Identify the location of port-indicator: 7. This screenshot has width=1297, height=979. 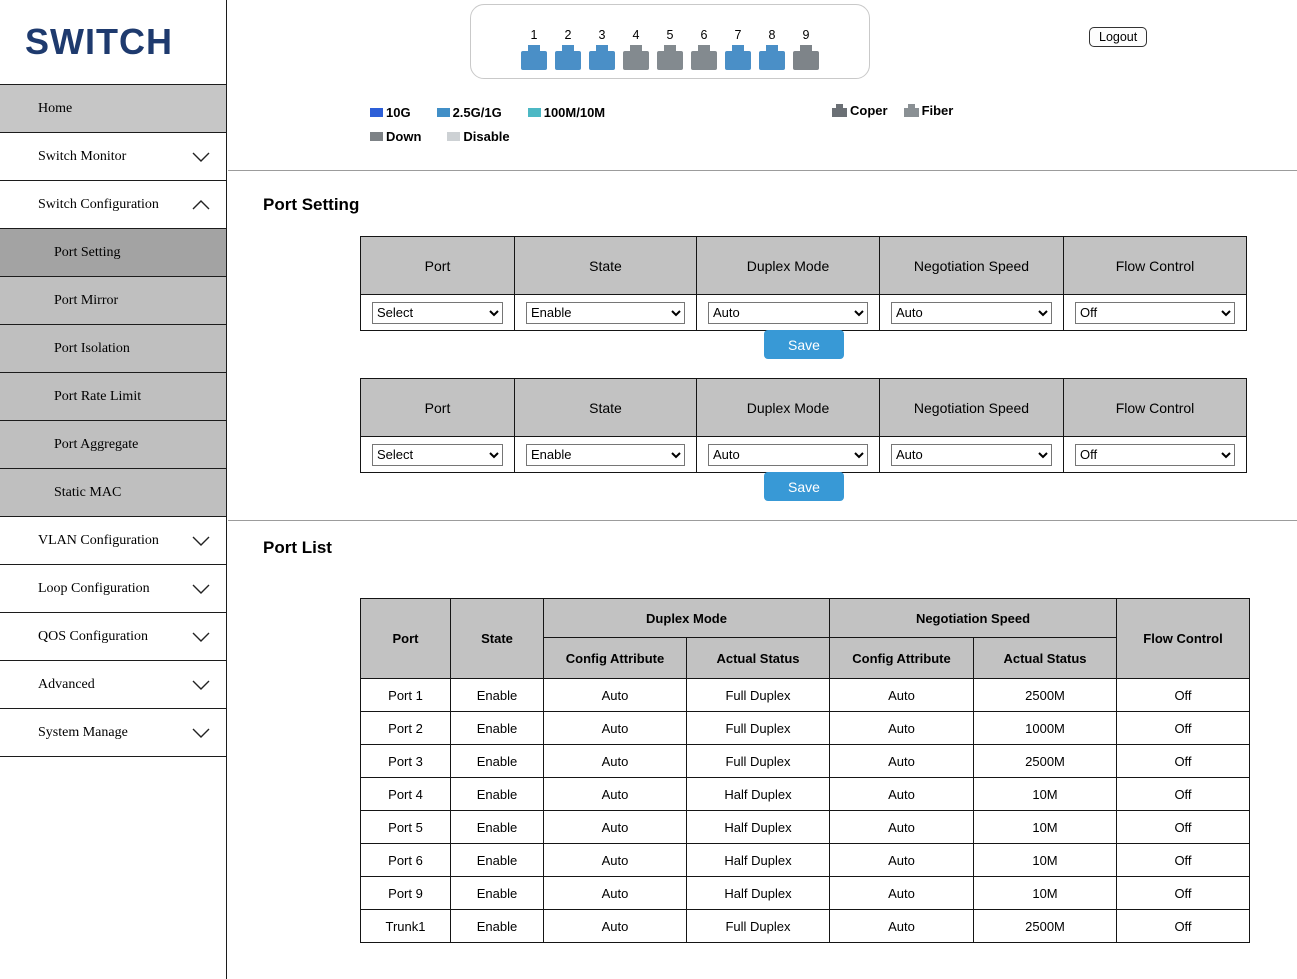
(738, 49).